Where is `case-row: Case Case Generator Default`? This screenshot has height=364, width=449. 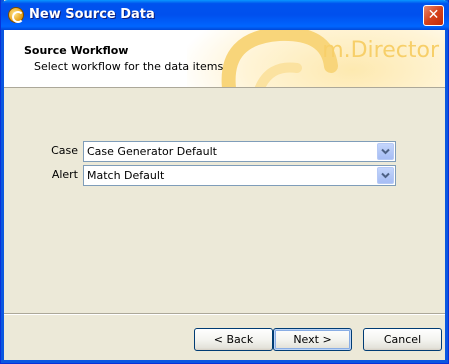
case-row: Case Case Generator Default is located at coordinates (225, 151).